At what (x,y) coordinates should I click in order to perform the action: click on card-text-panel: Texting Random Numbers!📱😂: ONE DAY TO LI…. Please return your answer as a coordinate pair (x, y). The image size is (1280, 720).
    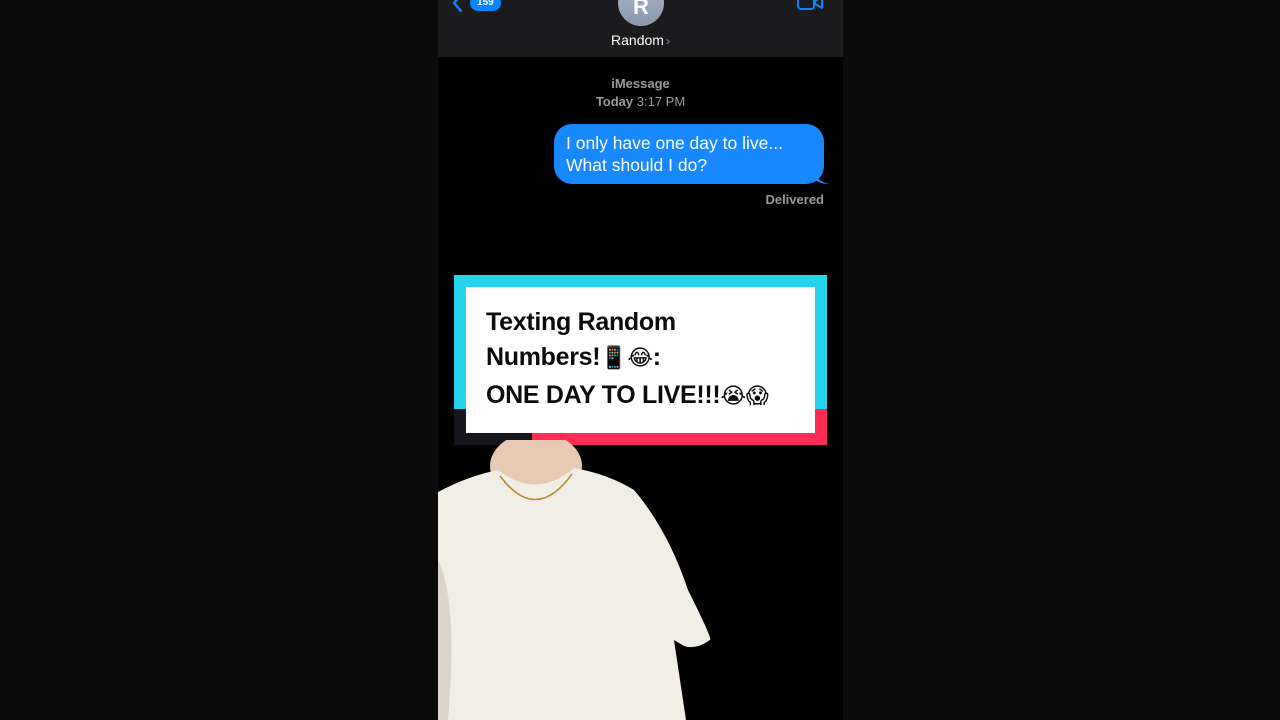
    Looking at the image, I should click on (640, 360).